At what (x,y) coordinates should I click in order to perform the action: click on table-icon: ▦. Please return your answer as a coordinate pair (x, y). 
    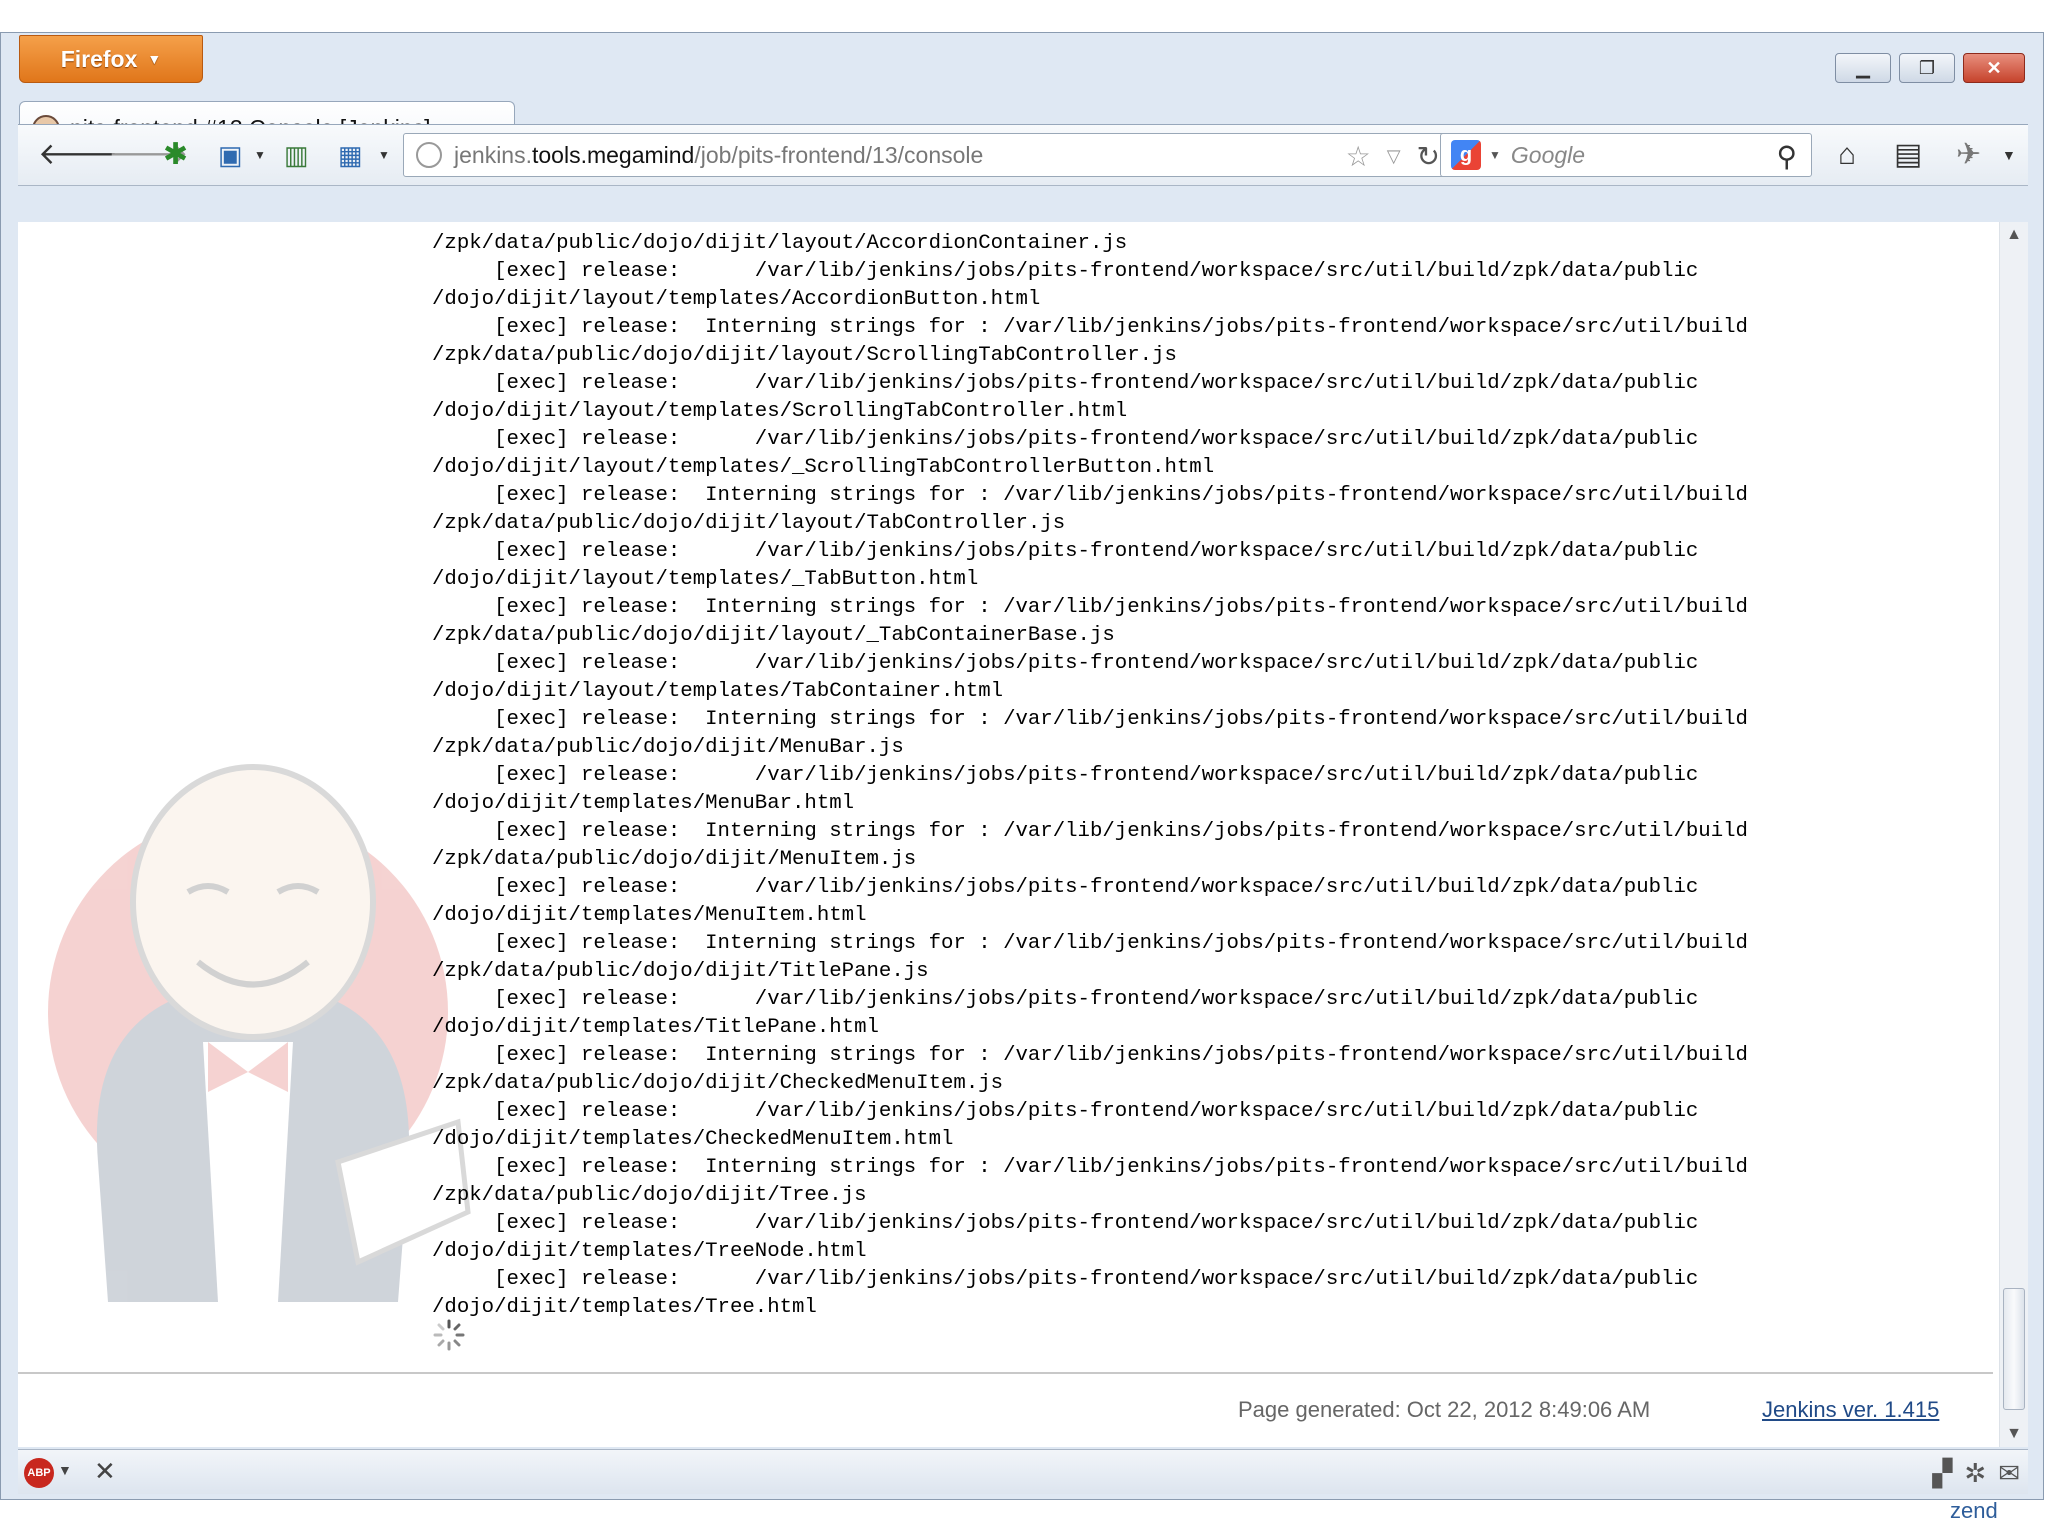
    Looking at the image, I should click on (350, 155).